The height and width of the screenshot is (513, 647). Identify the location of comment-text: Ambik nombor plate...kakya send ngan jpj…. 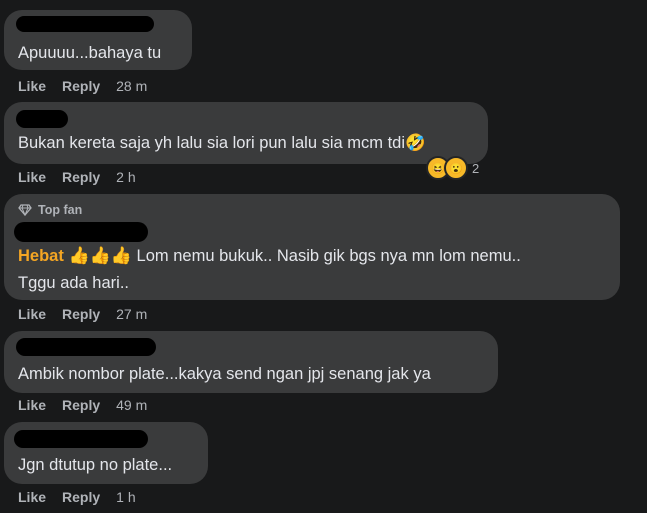
(224, 374).